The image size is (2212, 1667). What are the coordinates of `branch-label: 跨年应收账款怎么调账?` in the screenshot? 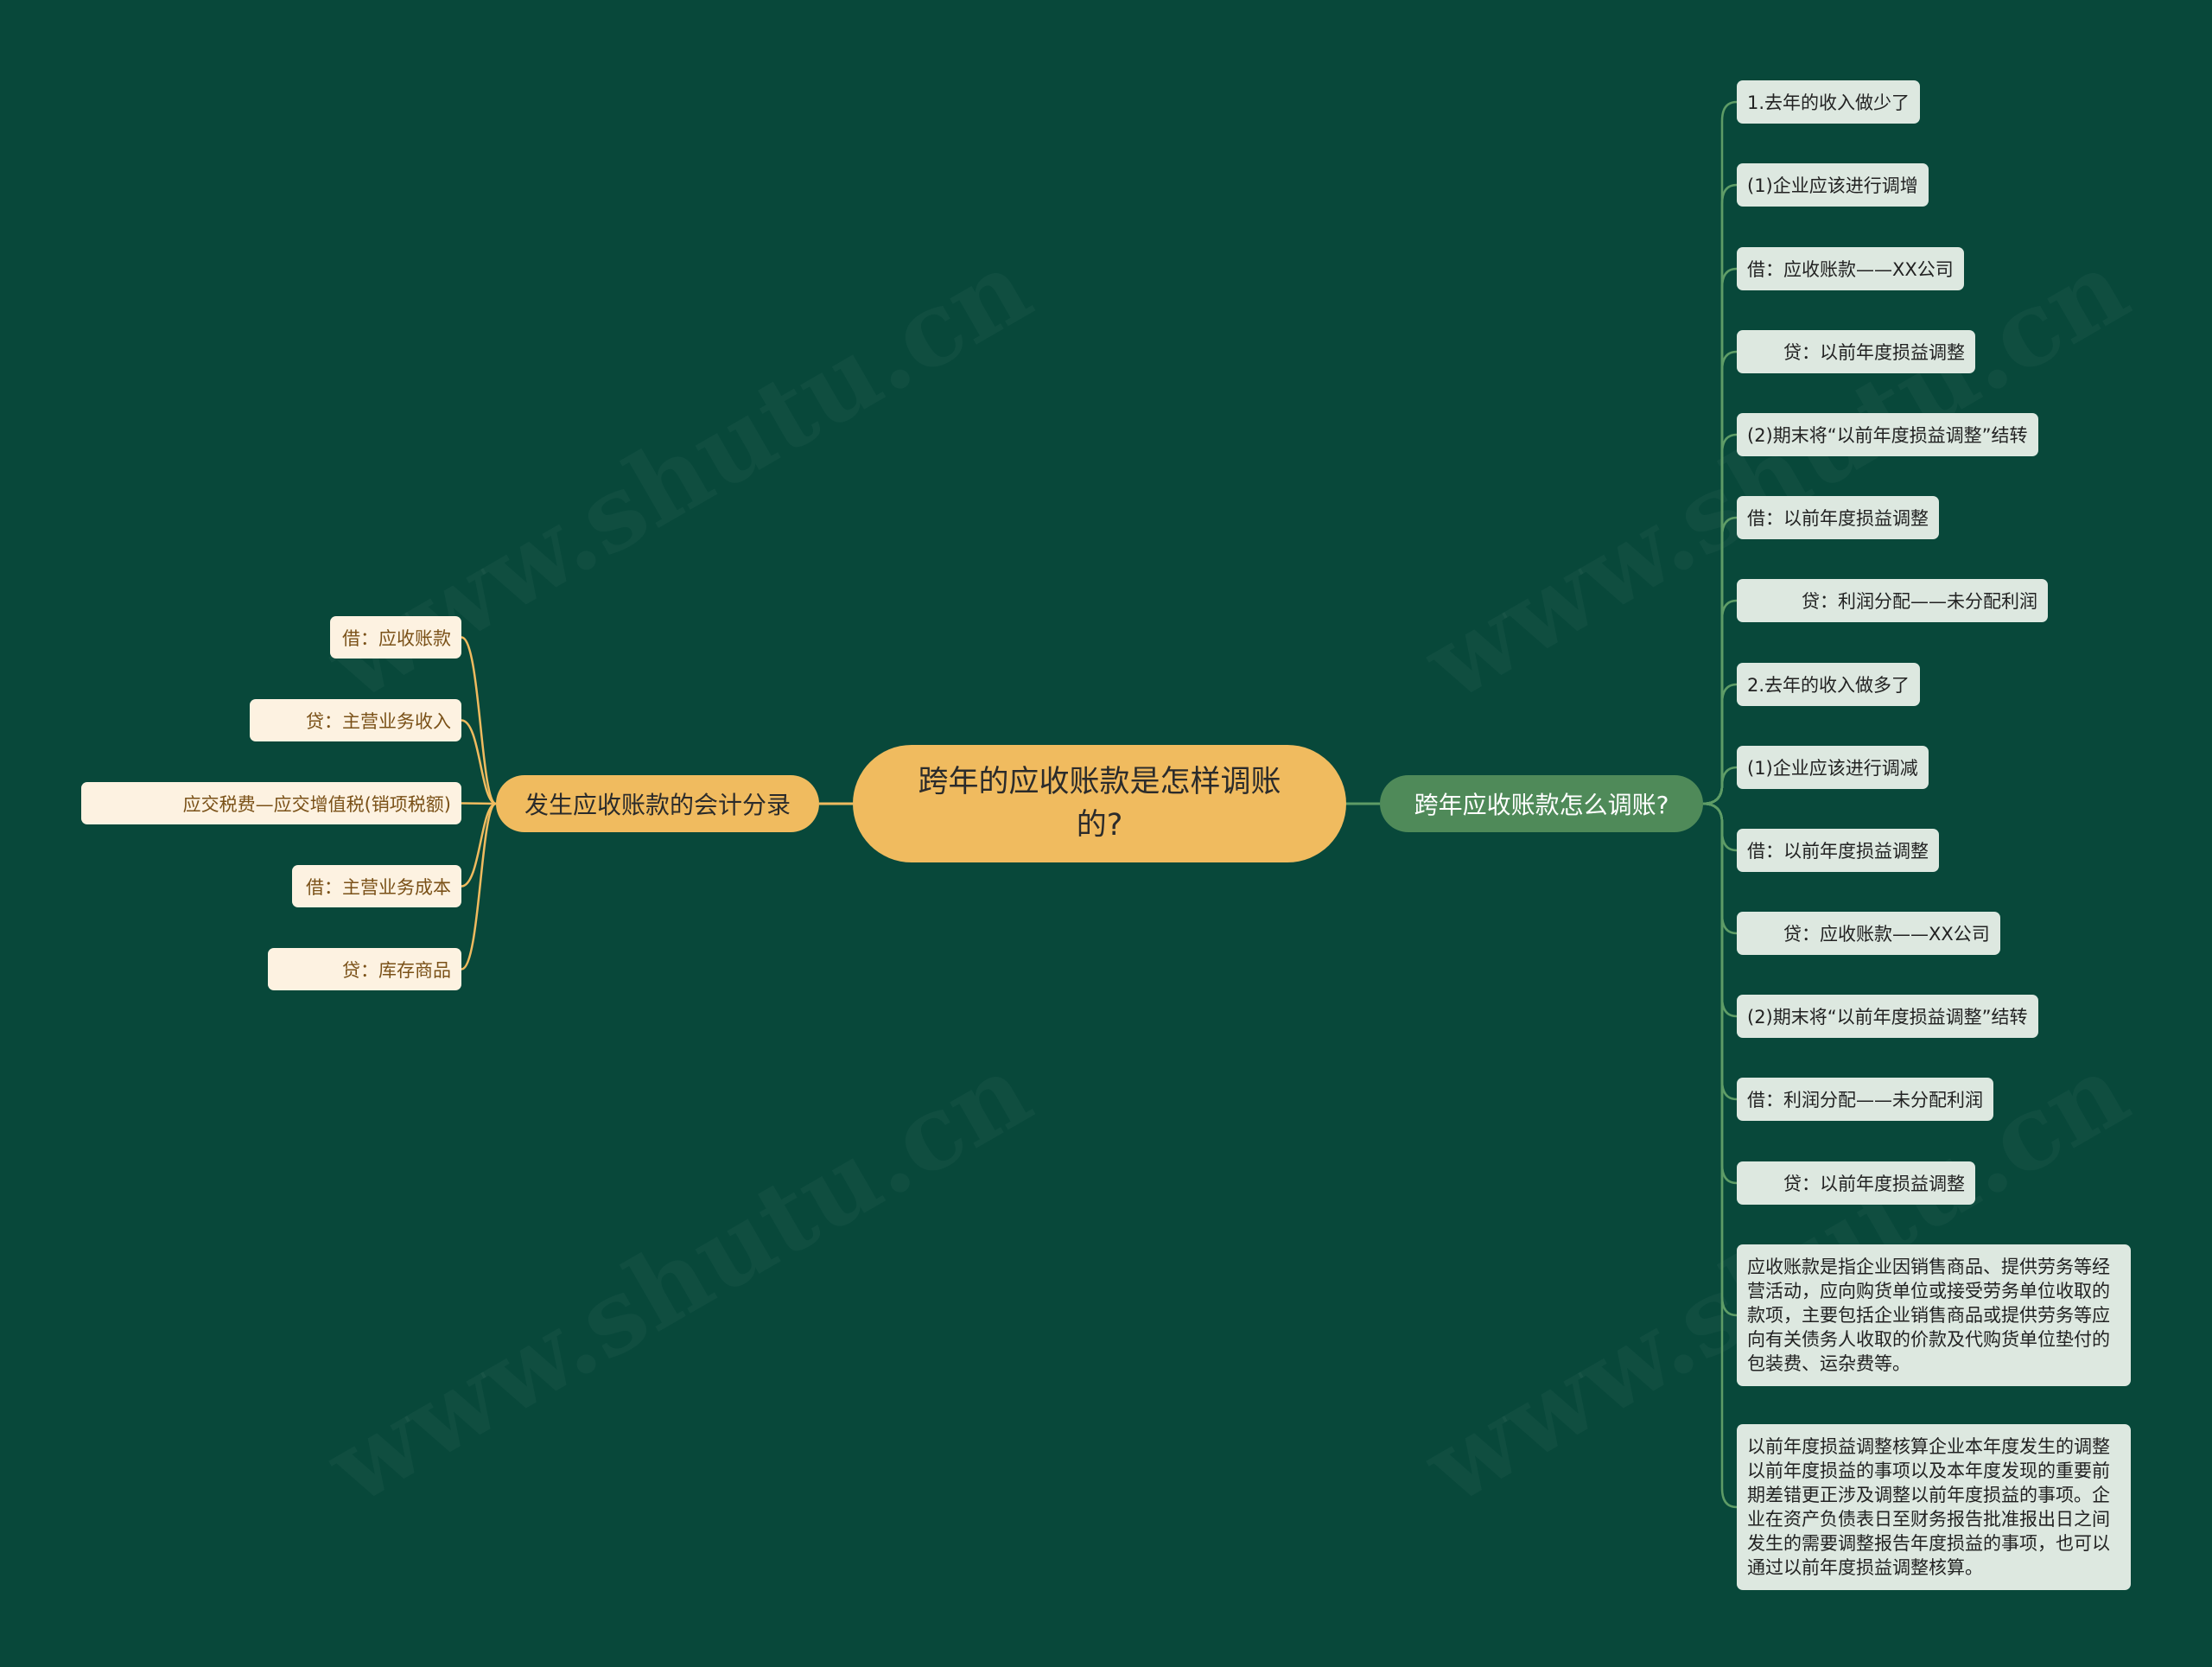 It's located at (1541, 805).